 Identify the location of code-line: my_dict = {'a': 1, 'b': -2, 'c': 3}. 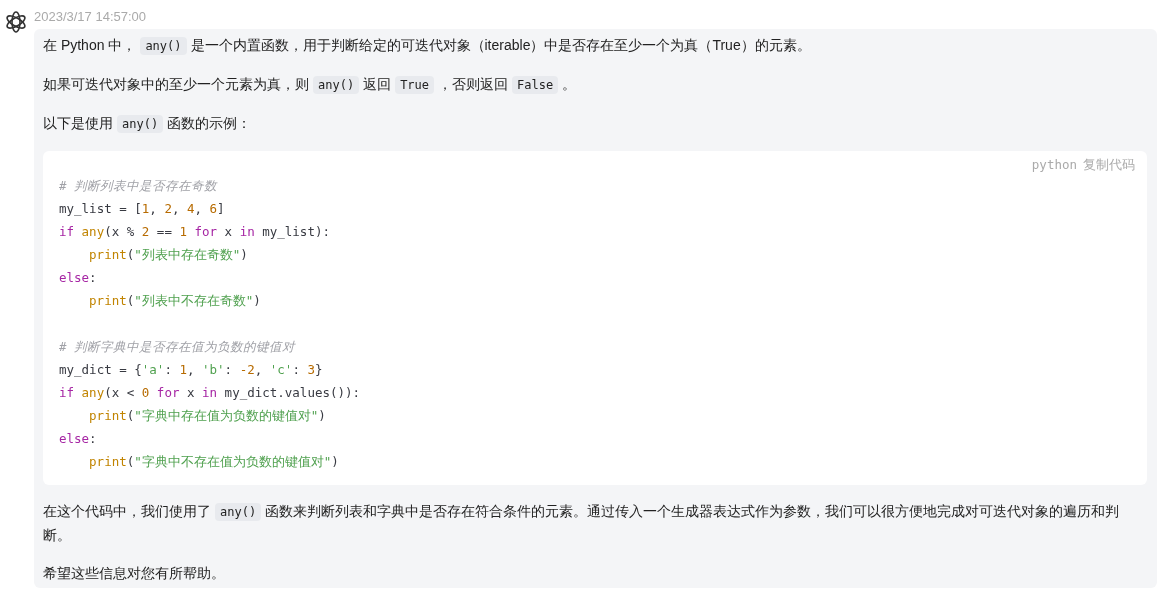
(191, 370).